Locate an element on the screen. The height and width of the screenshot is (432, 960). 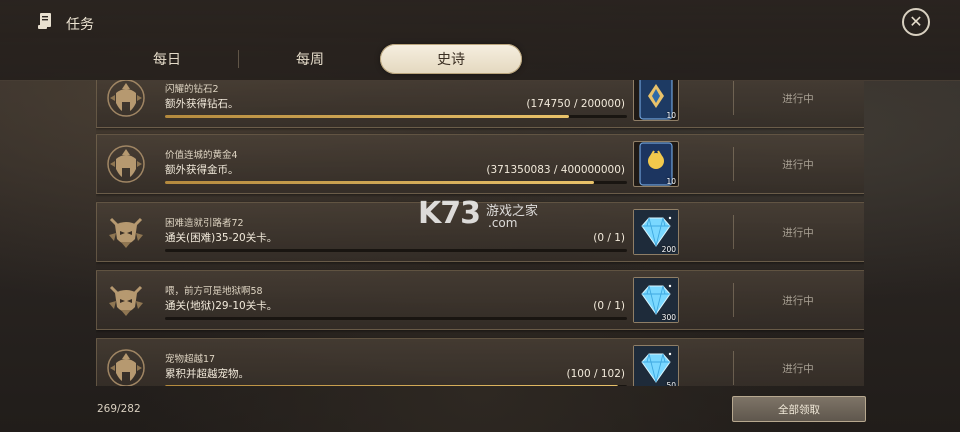
reward-count: 50 is located at coordinates (671, 383).